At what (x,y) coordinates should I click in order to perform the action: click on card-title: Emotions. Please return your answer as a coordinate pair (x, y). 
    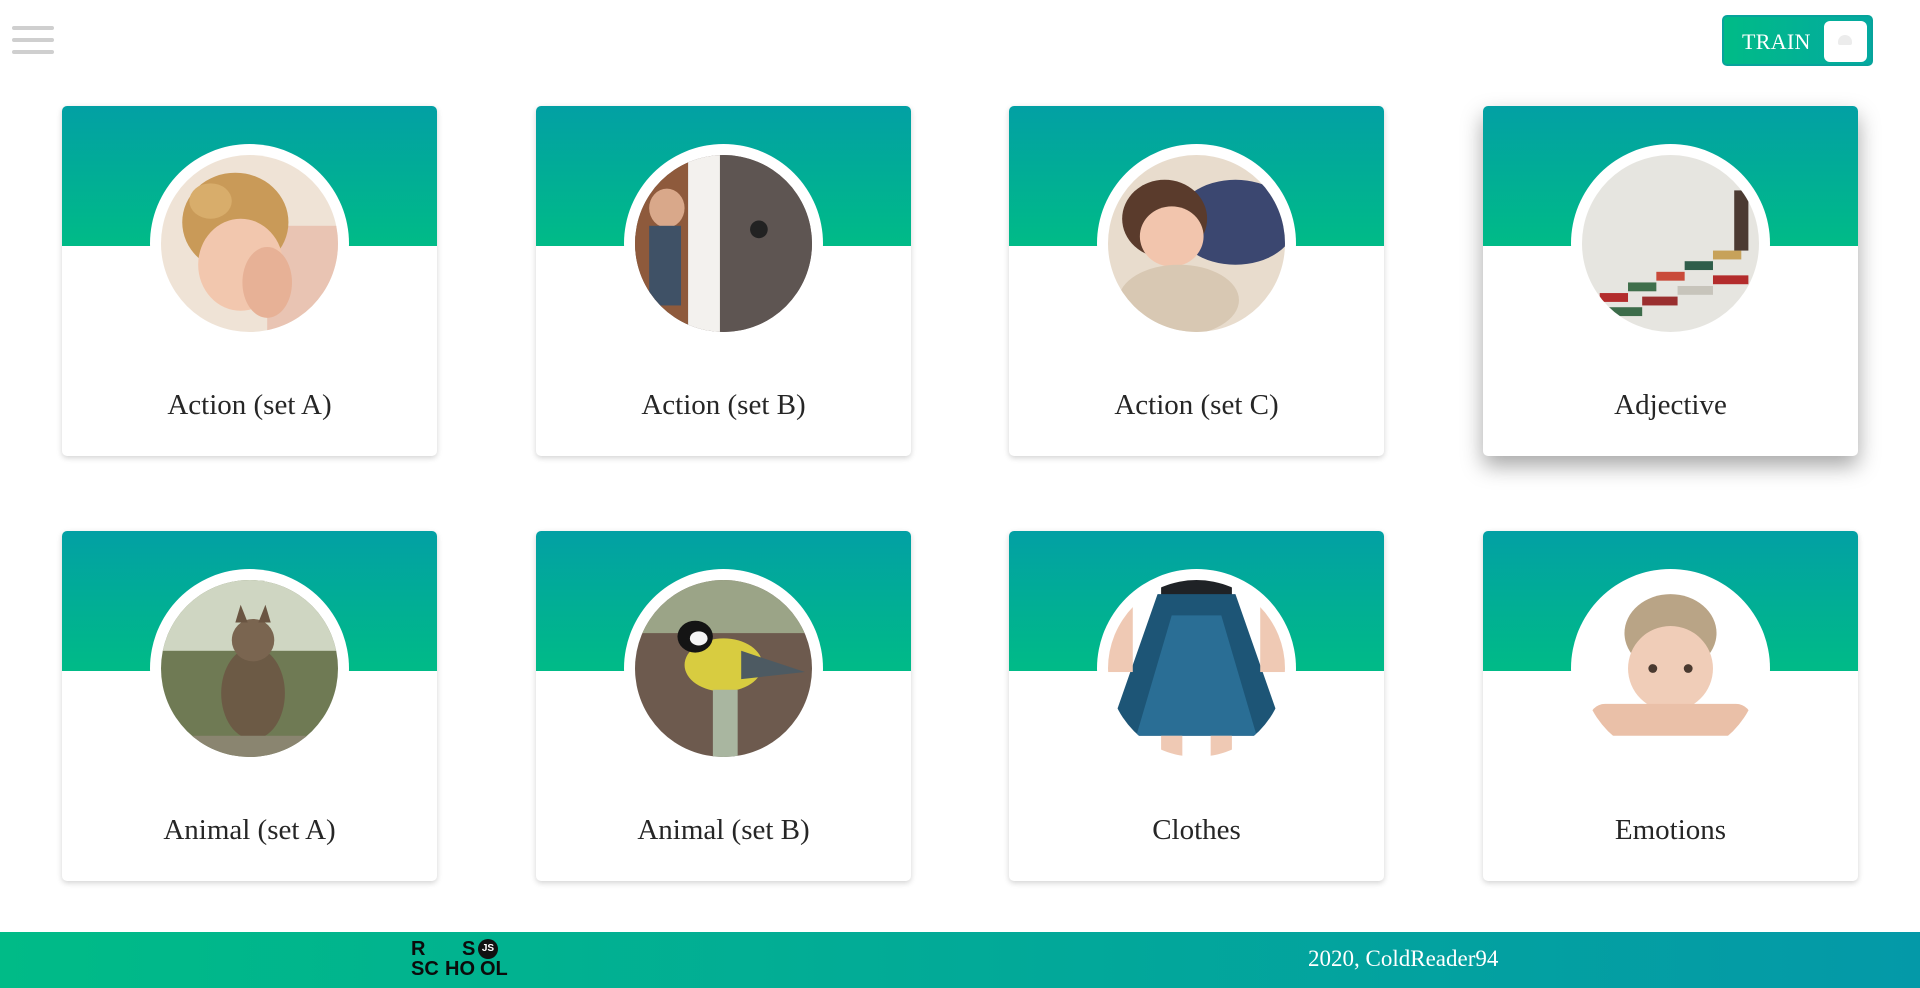
    Looking at the image, I should click on (1670, 830).